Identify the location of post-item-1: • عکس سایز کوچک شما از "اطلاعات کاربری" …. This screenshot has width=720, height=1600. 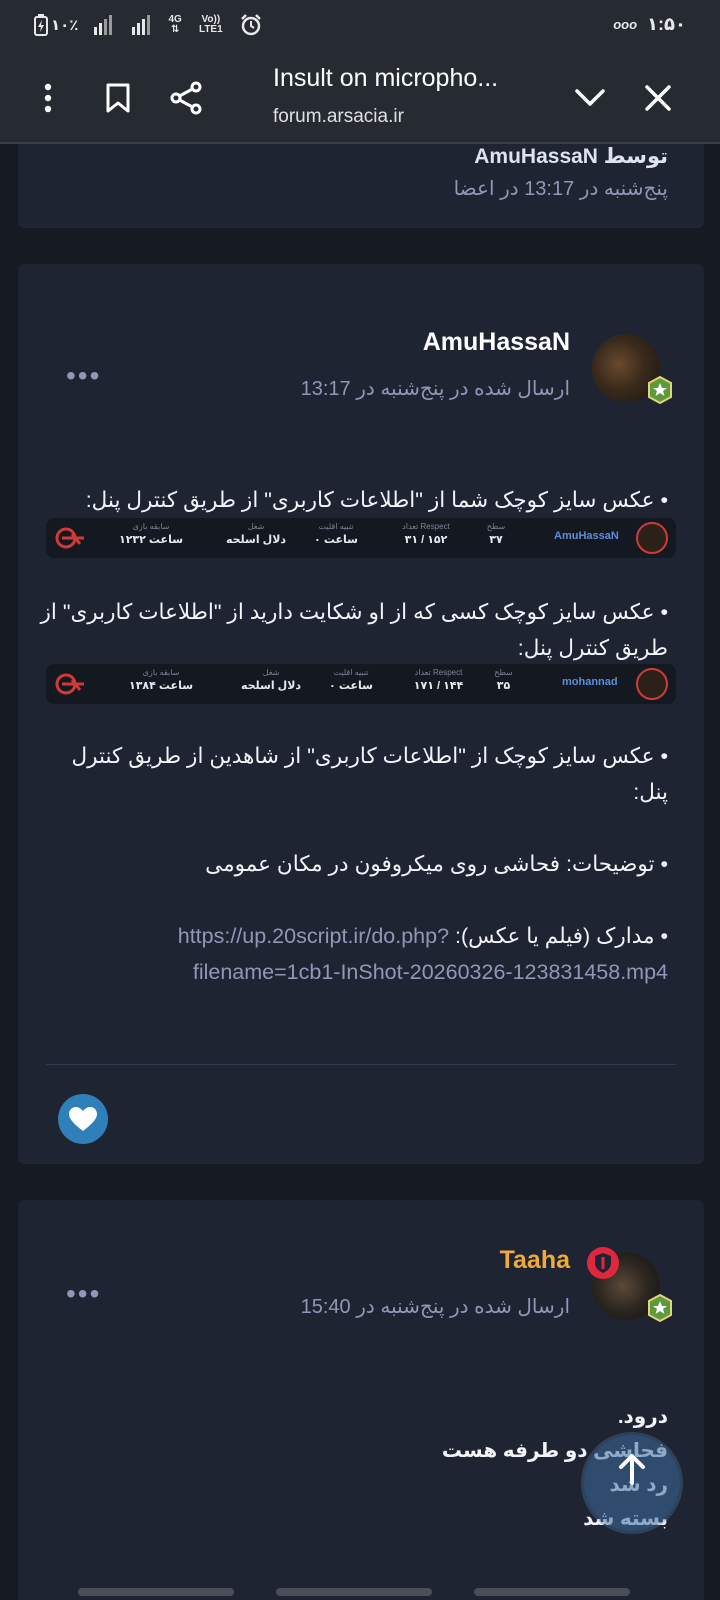
(376, 500).